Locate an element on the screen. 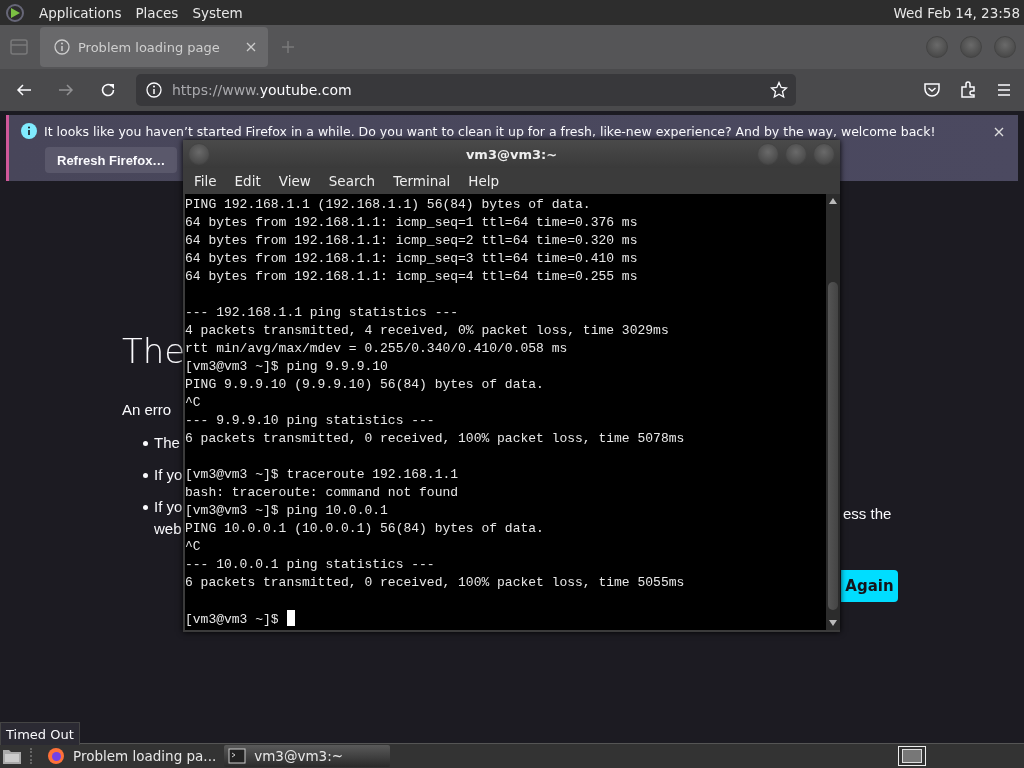 The height and width of the screenshot is (768, 1024). scroll-up-icon is located at coordinates (833, 201).